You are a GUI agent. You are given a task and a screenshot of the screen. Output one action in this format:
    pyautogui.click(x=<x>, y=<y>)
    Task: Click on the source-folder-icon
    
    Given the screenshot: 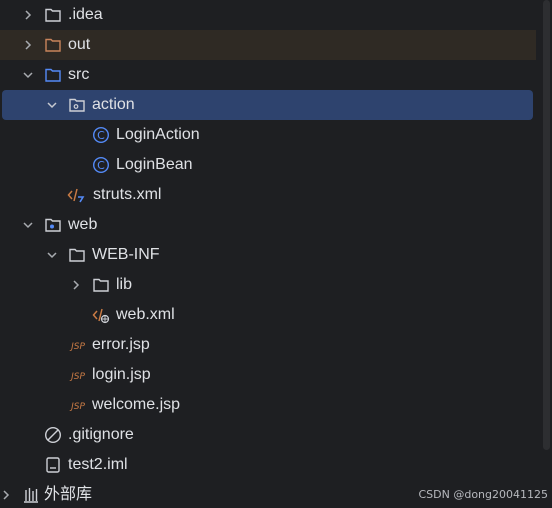 What is the action you would take?
    pyautogui.click(x=53, y=75)
    